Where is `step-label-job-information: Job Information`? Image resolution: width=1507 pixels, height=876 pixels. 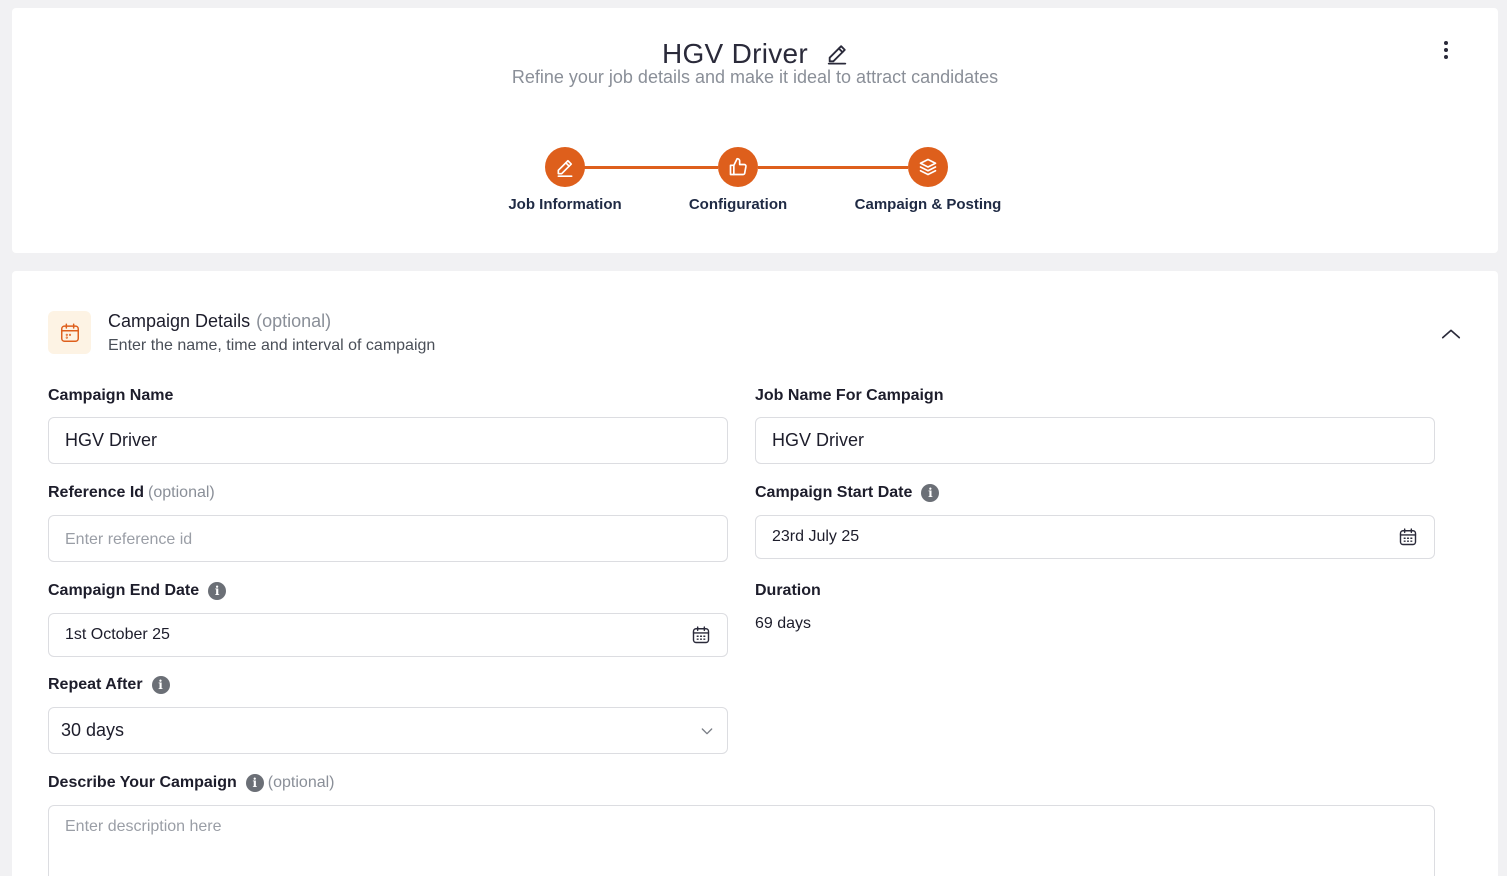 step-label-job-information: Job Information is located at coordinates (564, 204).